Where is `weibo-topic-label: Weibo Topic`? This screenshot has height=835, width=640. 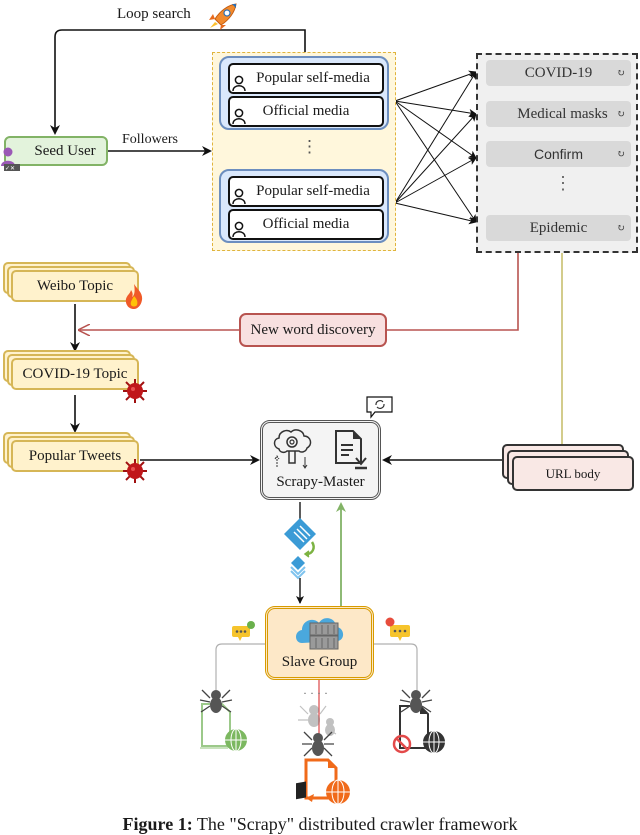 weibo-topic-label: Weibo Topic is located at coordinates (75, 285).